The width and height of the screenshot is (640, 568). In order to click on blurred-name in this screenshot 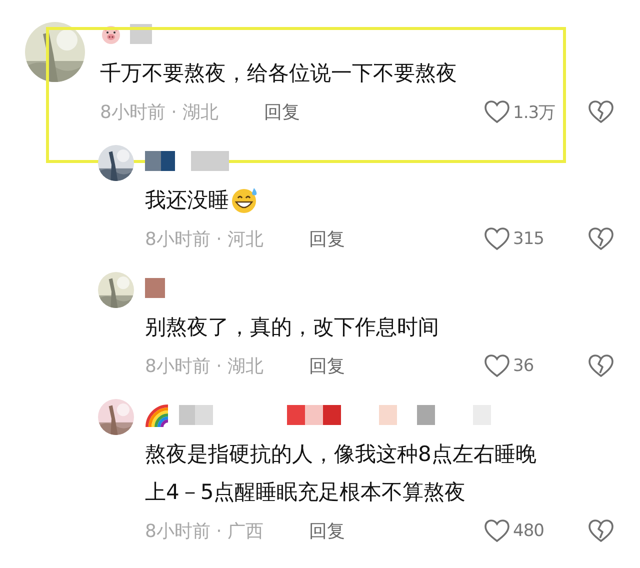, I will do `click(155, 288)`.